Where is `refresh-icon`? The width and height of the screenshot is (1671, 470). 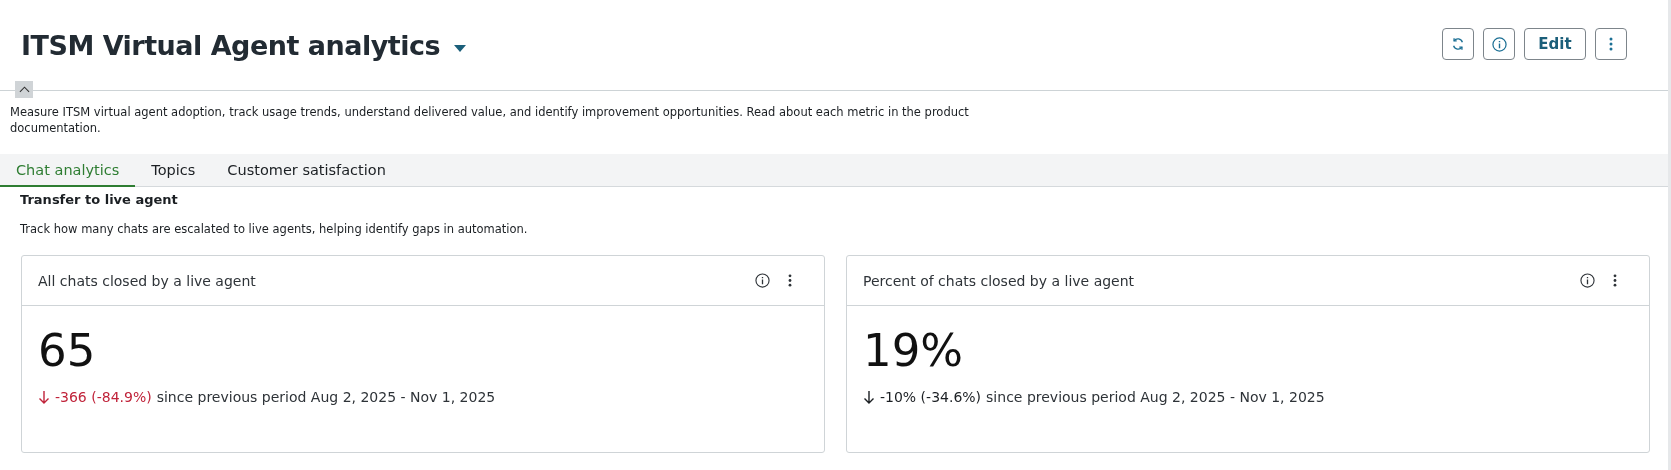
refresh-icon is located at coordinates (1458, 44).